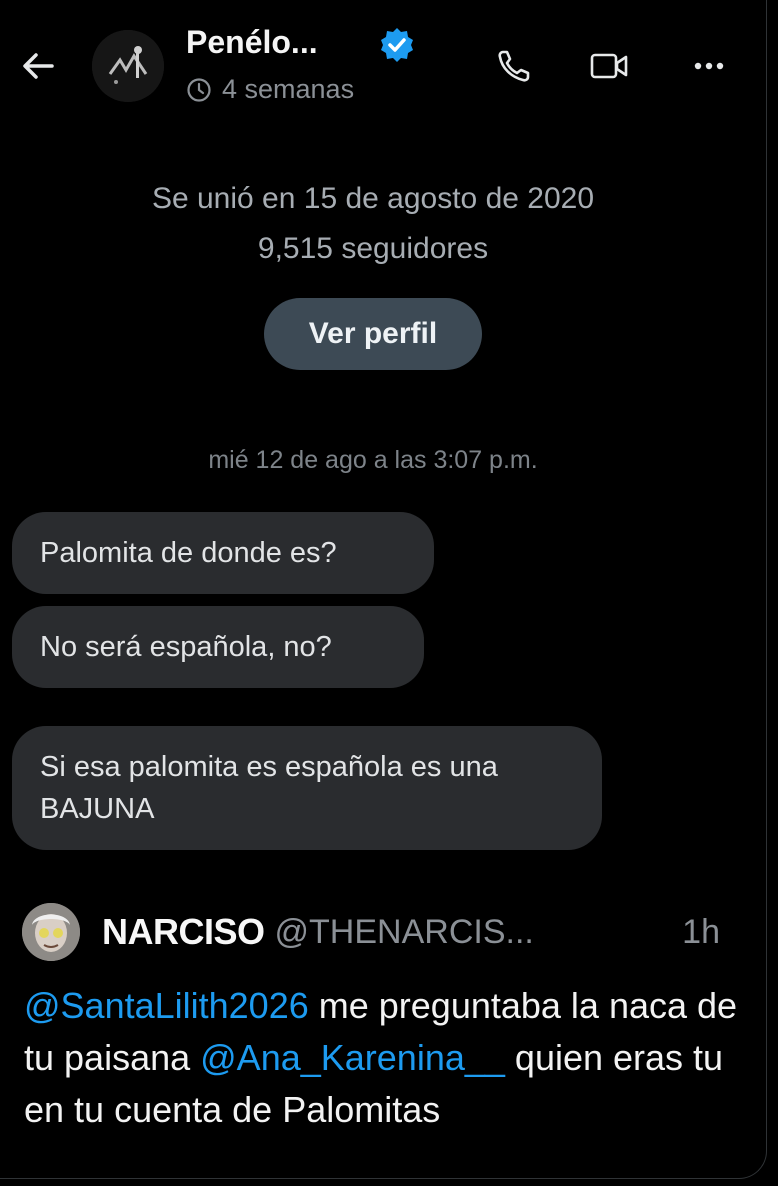 The width and height of the screenshot is (778, 1186). What do you see at coordinates (609, 66) in the screenshot?
I see `video-camera-icon` at bounding box center [609, 66].